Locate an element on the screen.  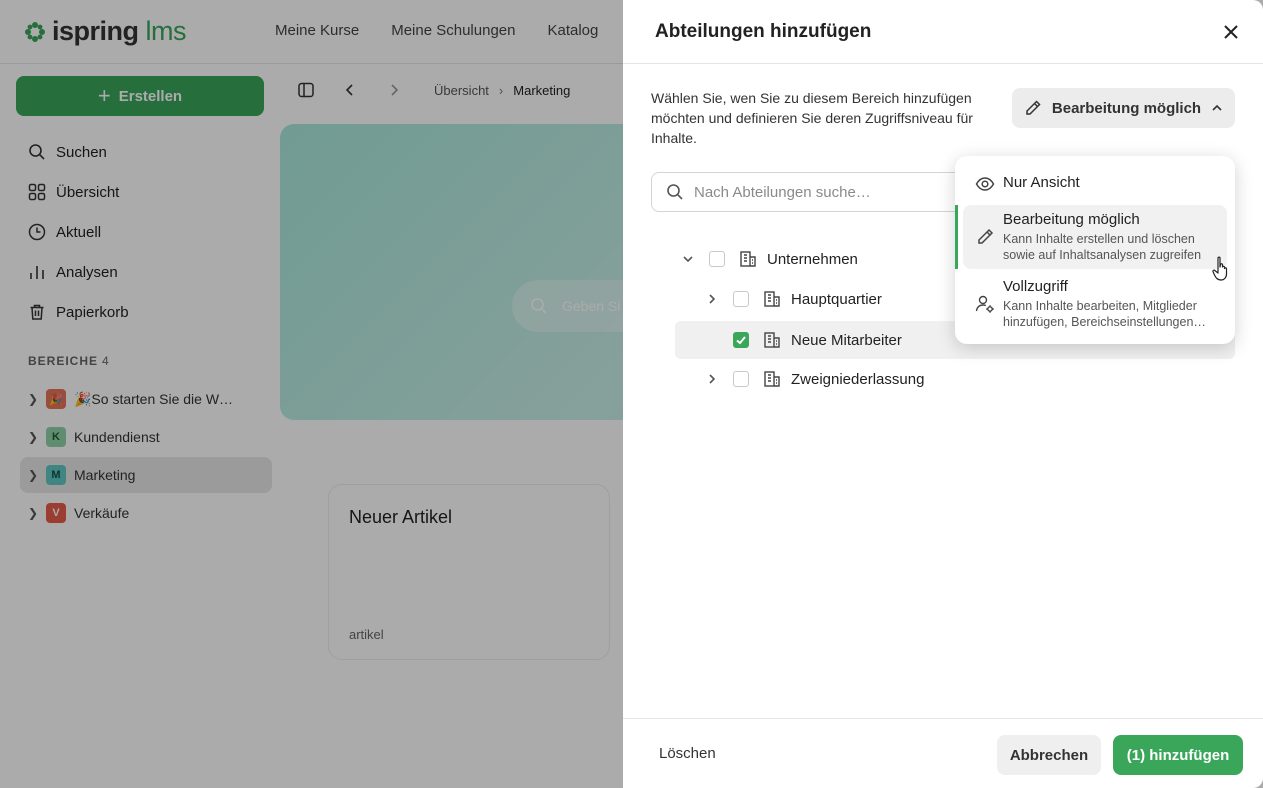
option-label: Nur Ansicht is located at coordinates (1041, 182).